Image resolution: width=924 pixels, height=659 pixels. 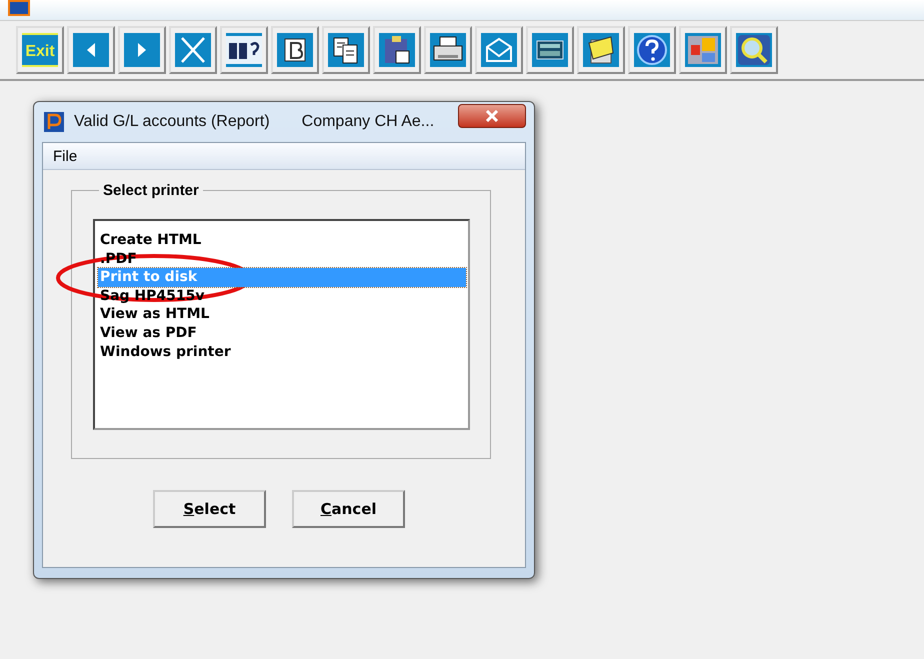 I want to click on help-icon, so click(x=652, y=50).